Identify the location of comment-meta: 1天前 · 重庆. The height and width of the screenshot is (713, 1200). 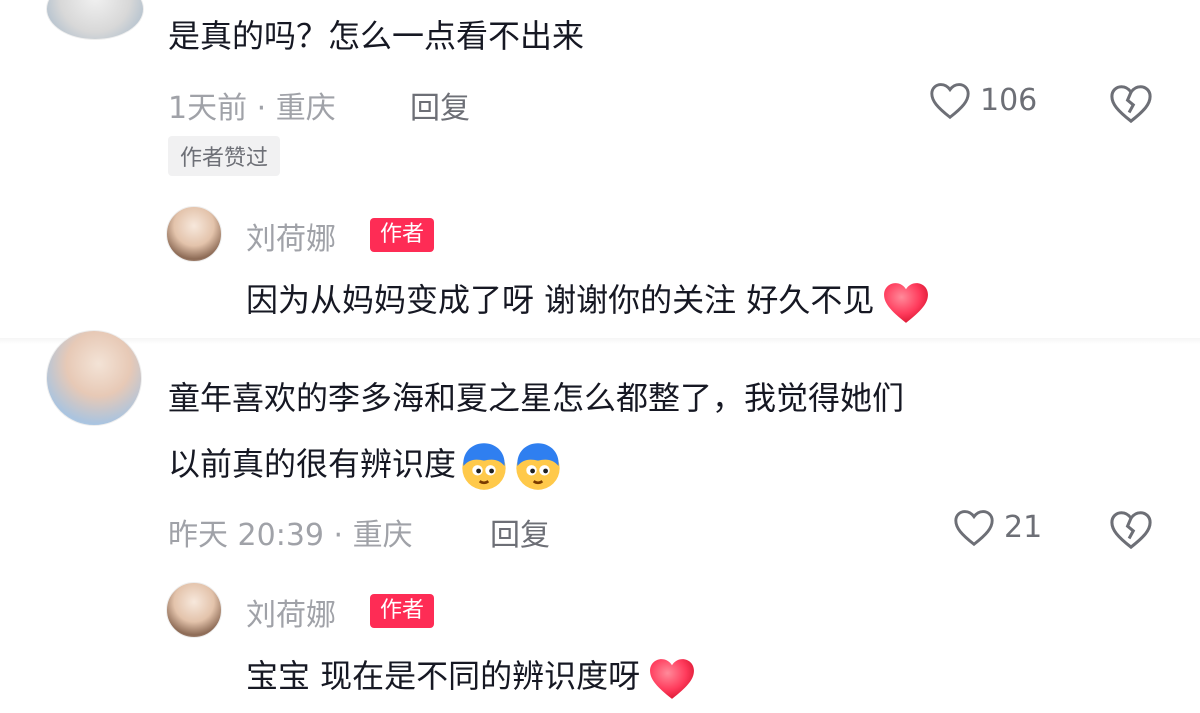
(252, 108).